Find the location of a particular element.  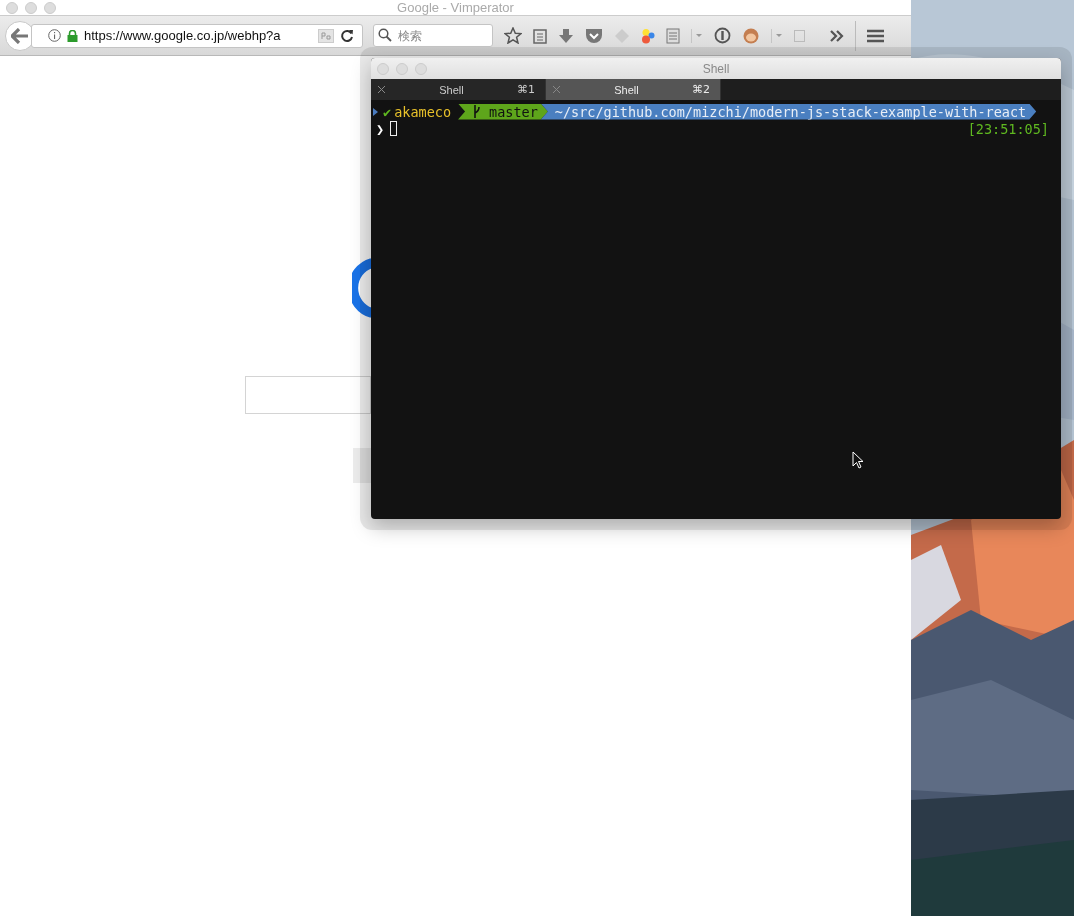

shortcut-label: ⌘1 is located at coordinates (526, 89).